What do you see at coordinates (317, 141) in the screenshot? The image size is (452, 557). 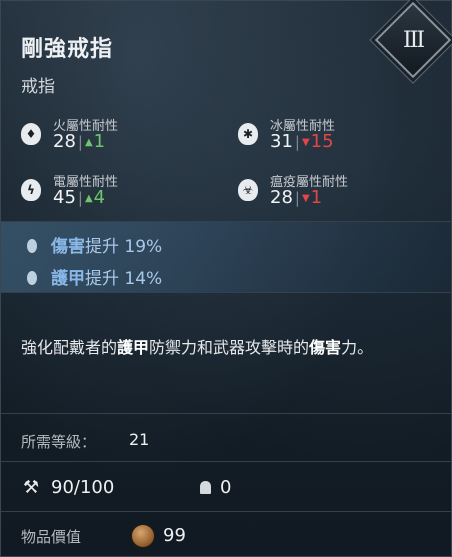 I see `stat-change: ▼15` at bounding box center [317, 141].